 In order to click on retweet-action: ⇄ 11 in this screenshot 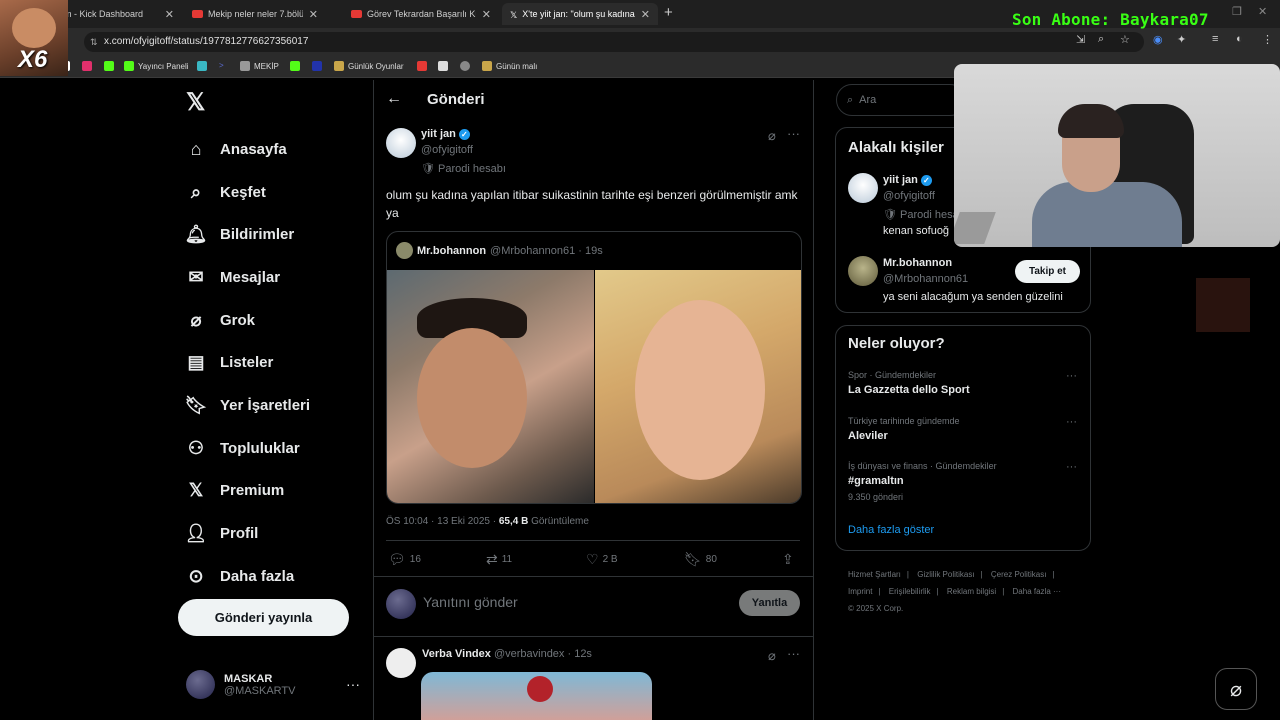, I will do `click(499, 559)`.